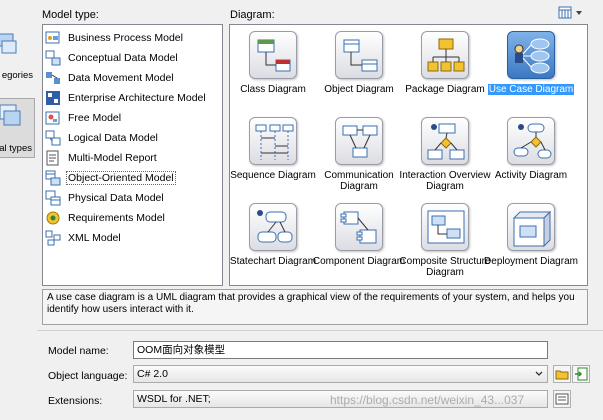 This screenshot has height=420, width=603. What do you see at coordinates (539, 373) in the screenshot?
I see `chevron-down-icon` at bounding box center [539, 373].